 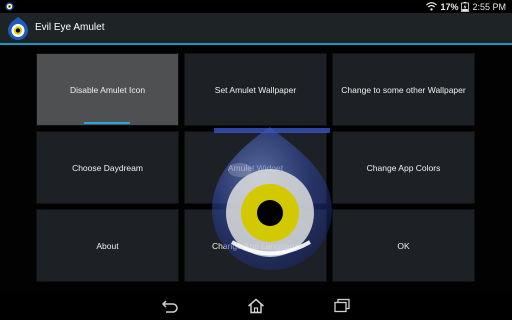 I want to click on about-button: About, so click(x=107, y=245).